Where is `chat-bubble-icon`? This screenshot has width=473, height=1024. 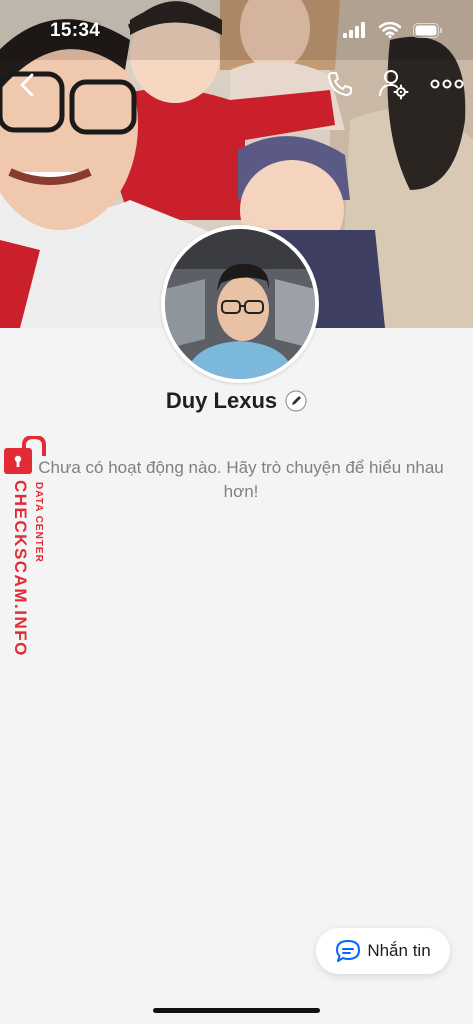 chat-bubble-icon is located at coordinates (348, 951).